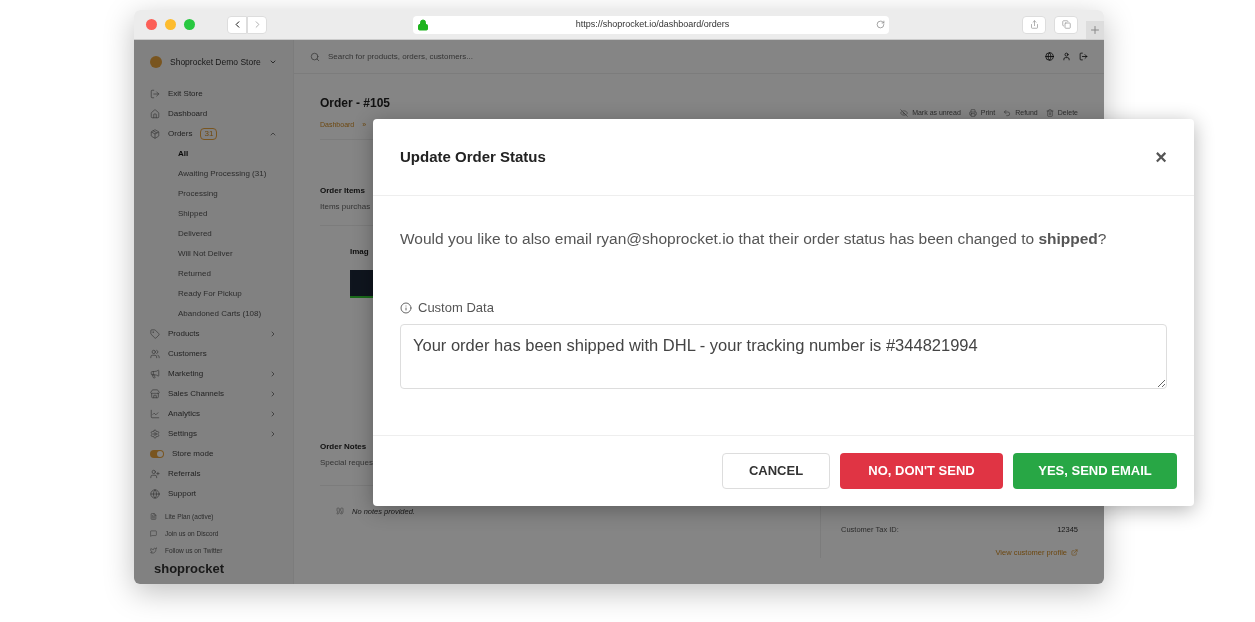  Describe the element at coordinates (193, 454) in the screenshot. I see `nav-label: Store mode` at that location.